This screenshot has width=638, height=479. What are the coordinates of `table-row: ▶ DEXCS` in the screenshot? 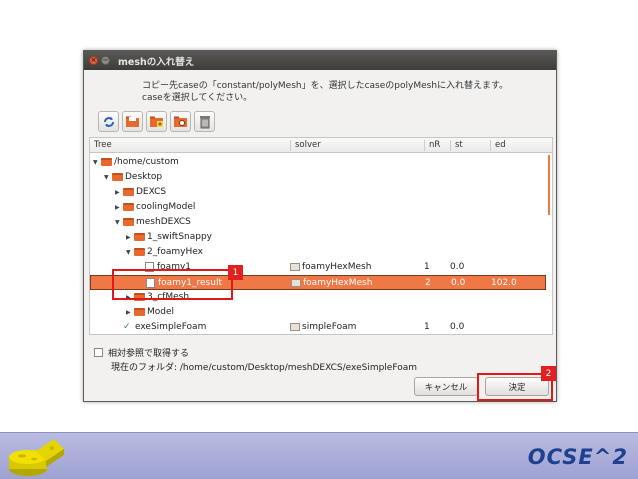 It's located at (318, 192).